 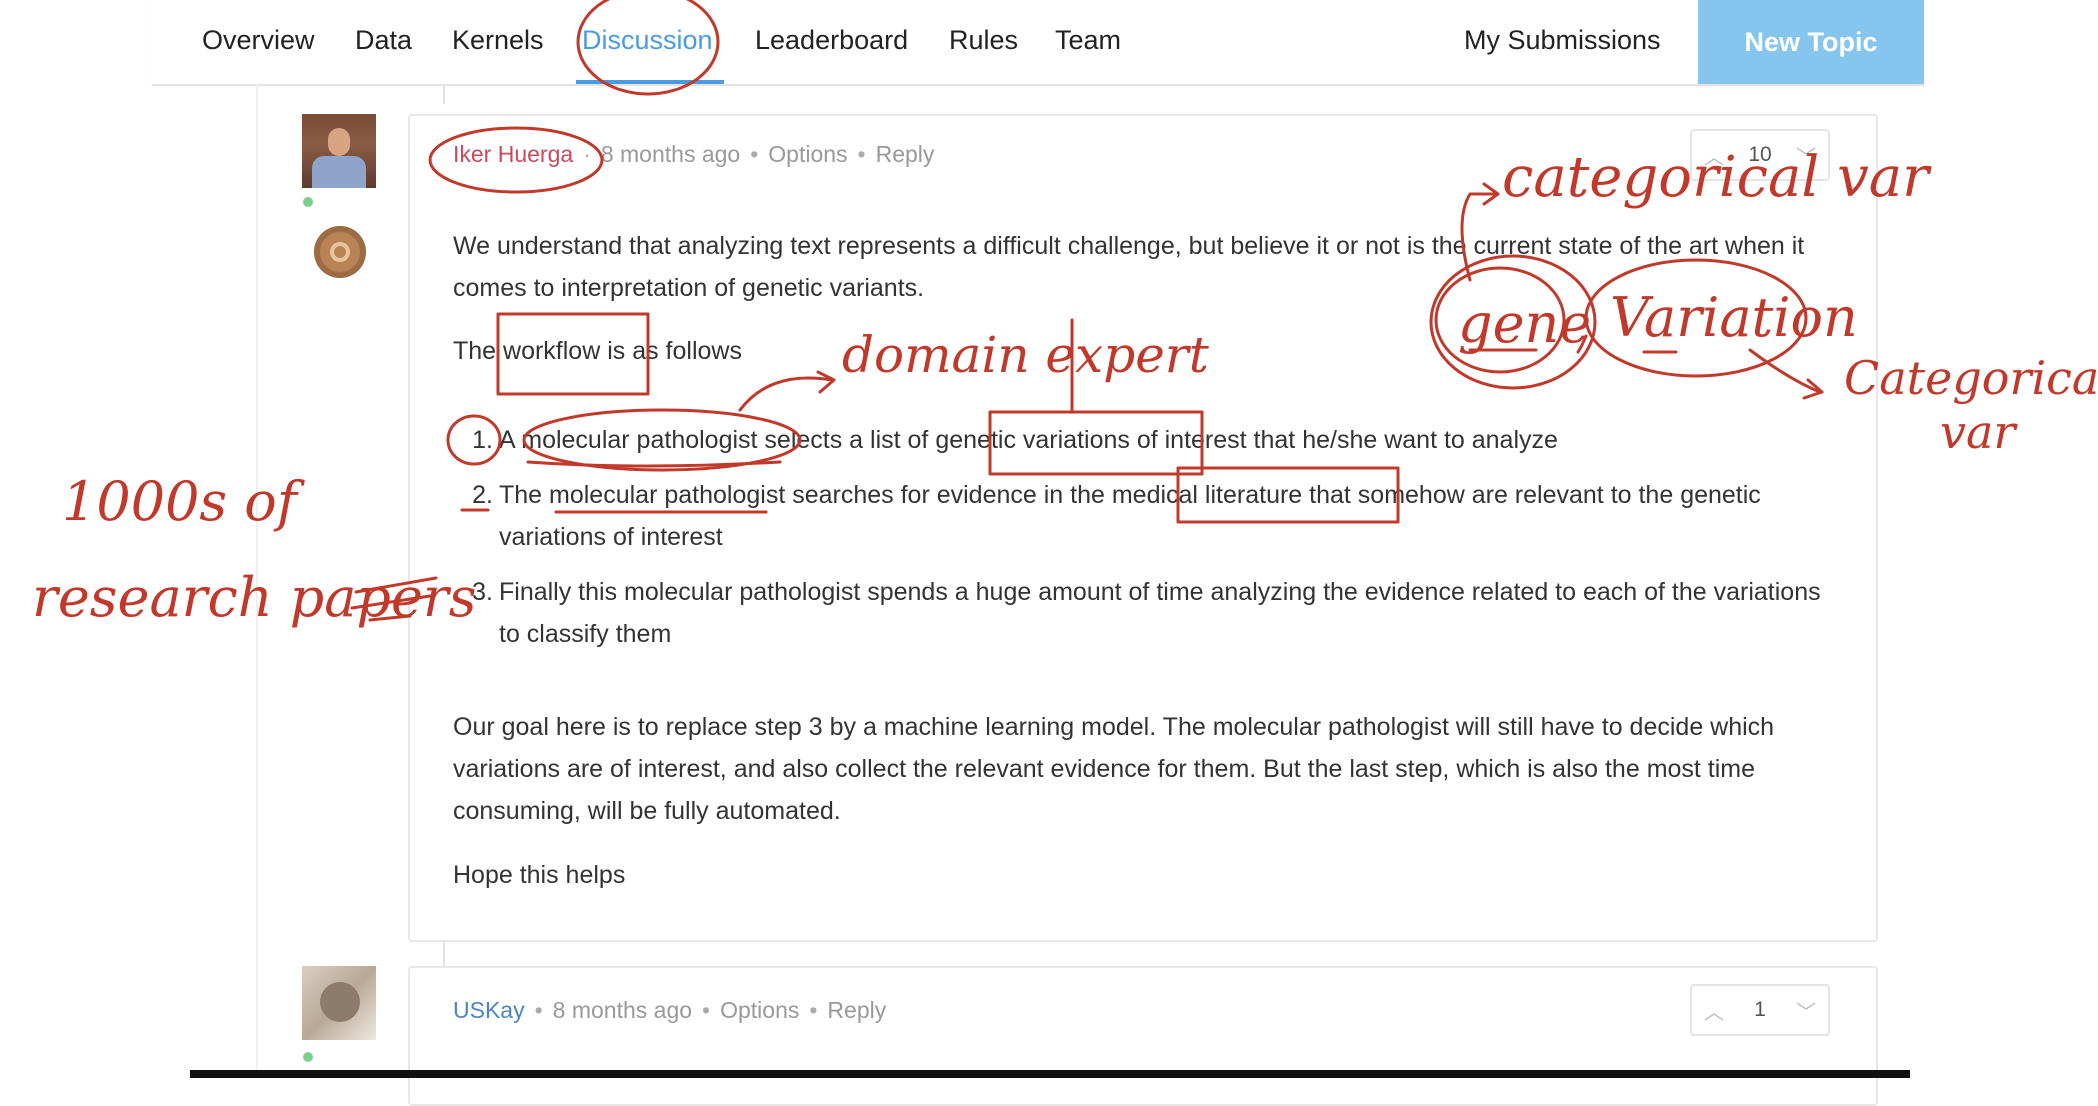 What do you see at coordinates (339, 142) in the screenshot?
I see `avatar-face` at bounding box center [339, 142].